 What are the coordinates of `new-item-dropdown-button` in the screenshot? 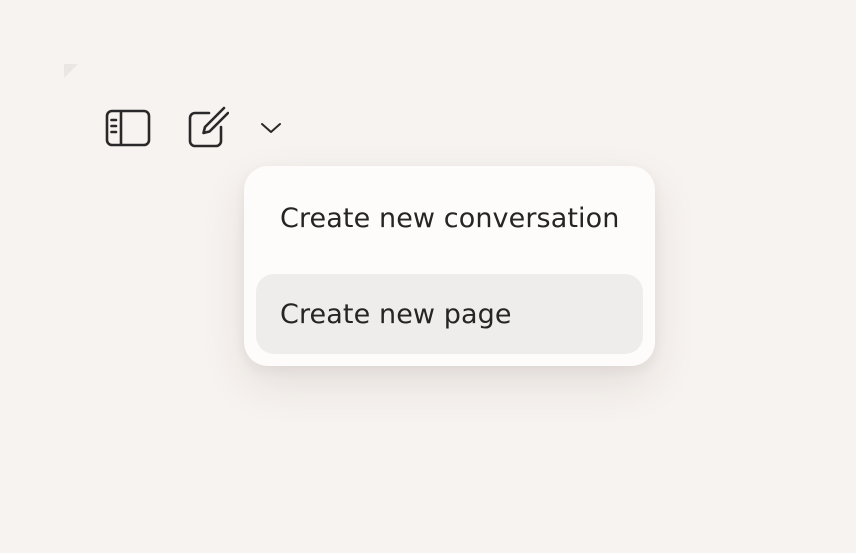 It's located at (271, 128).